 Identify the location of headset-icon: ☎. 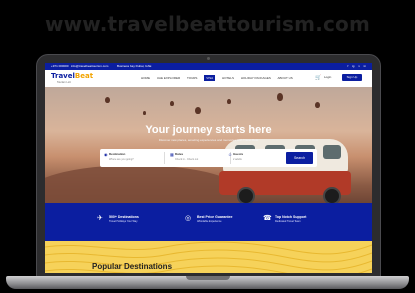
(267, 218).